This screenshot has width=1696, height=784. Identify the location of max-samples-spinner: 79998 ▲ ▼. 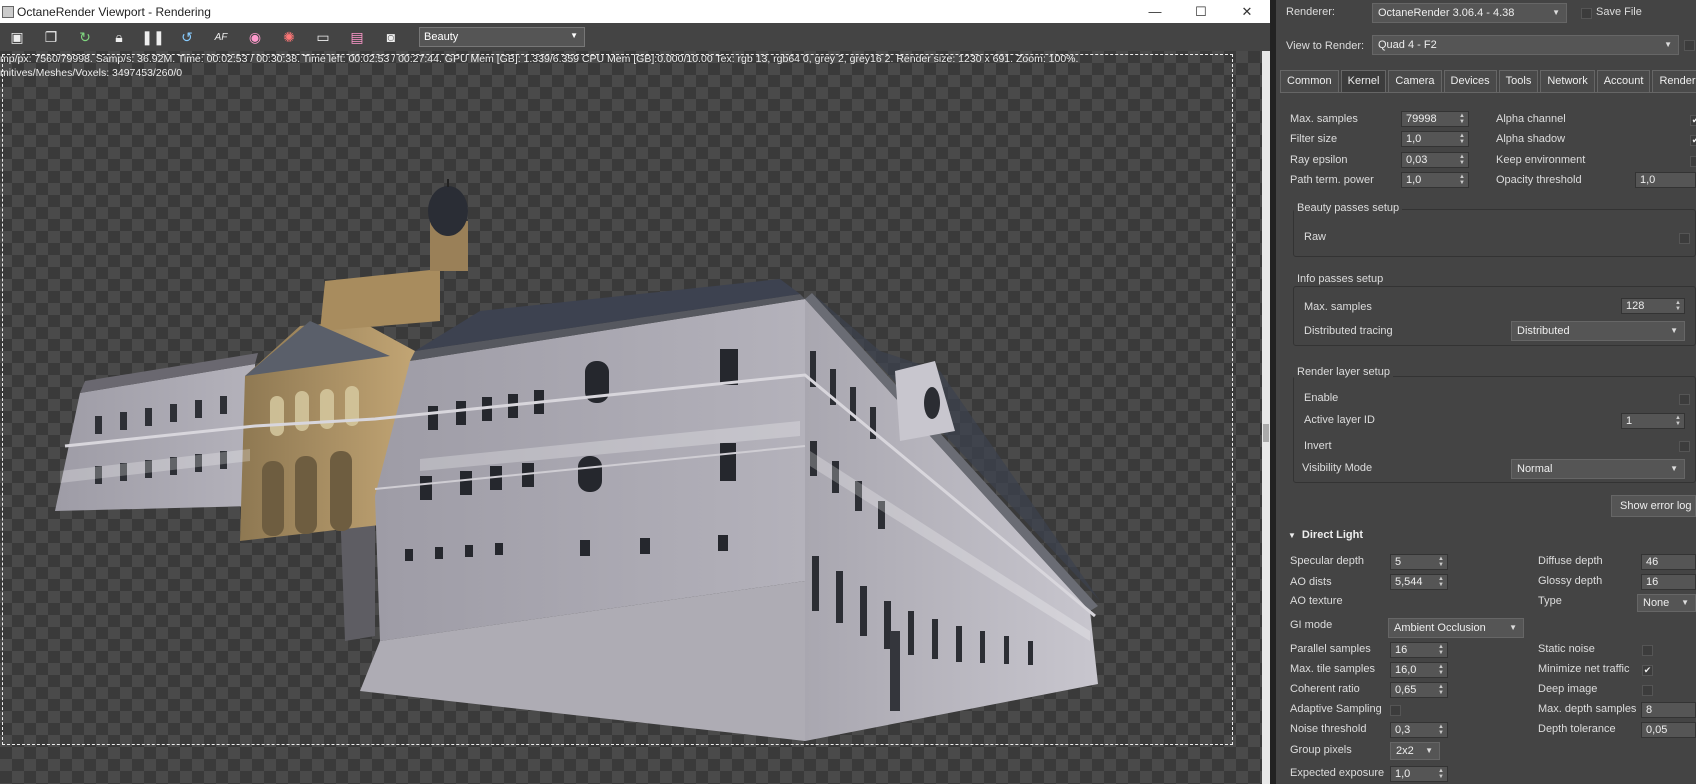
(1435, 119).